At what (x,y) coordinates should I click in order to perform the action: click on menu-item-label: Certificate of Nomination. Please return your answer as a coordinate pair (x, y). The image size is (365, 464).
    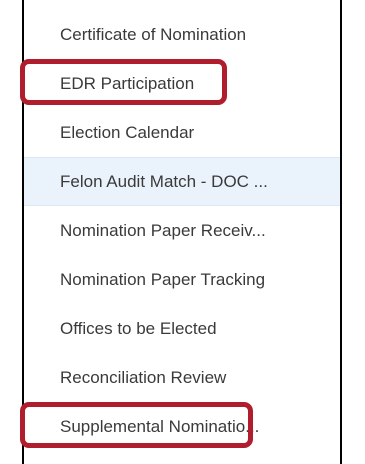
    Looking at the image, I should click on (153, 34).